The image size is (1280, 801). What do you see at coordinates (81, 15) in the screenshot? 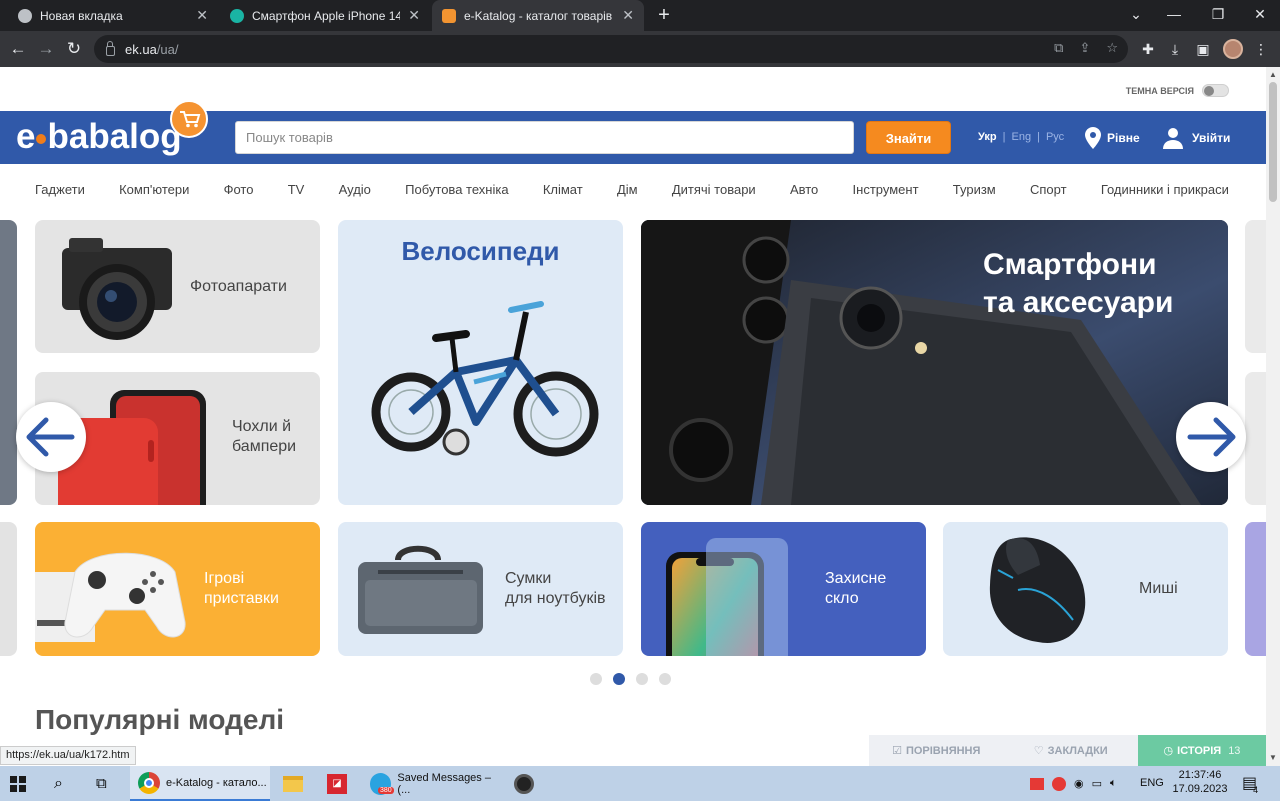
I see `tab-title: Новая вкладка` at bounding box center [81, 15].